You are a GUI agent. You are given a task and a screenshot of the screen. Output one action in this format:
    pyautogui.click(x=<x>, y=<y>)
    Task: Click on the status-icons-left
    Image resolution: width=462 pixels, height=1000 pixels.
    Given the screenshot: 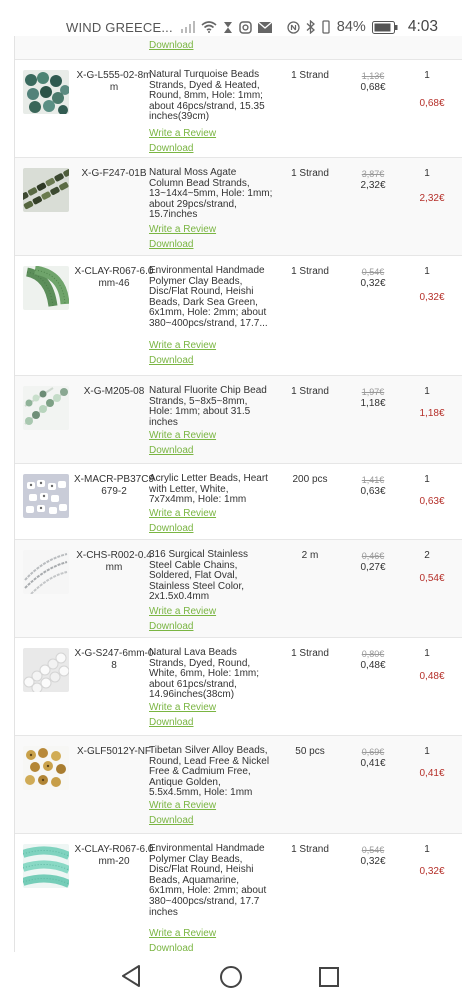 What is the action you would take?
    pyautogui.click(x=226, y=27)
    